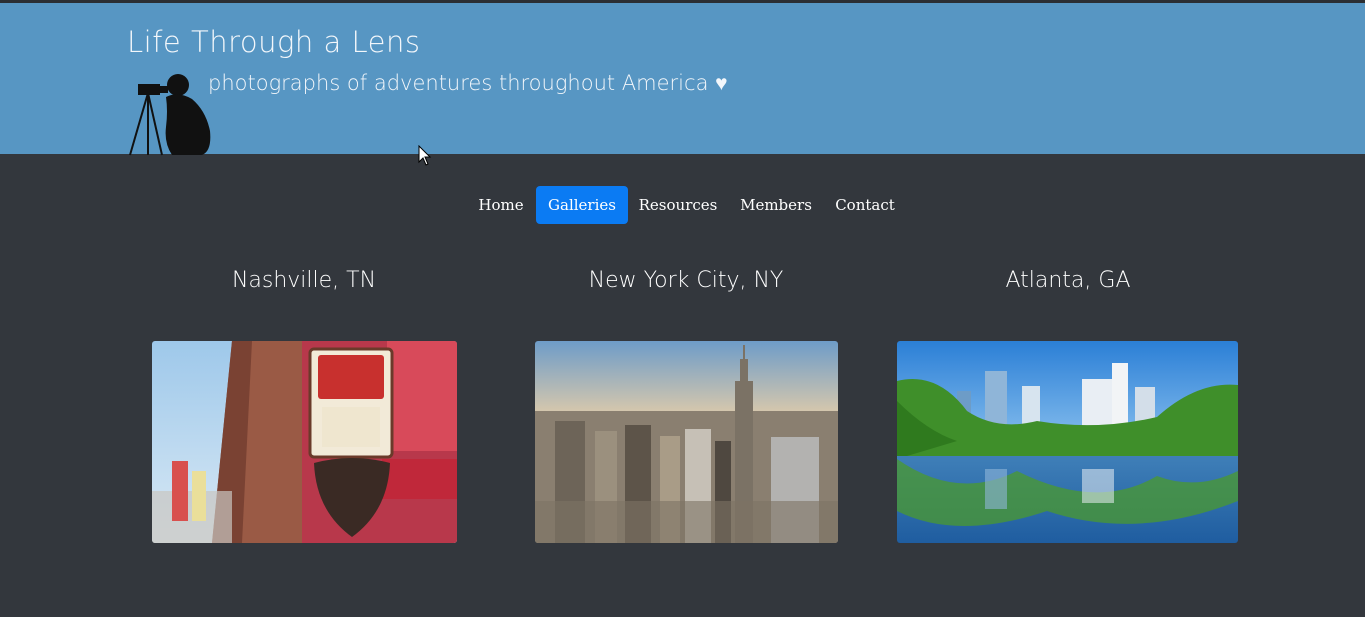  Describe the element at coordinates (686, 442) in the screenshot. I see `gallery-image-nyc` at that location.